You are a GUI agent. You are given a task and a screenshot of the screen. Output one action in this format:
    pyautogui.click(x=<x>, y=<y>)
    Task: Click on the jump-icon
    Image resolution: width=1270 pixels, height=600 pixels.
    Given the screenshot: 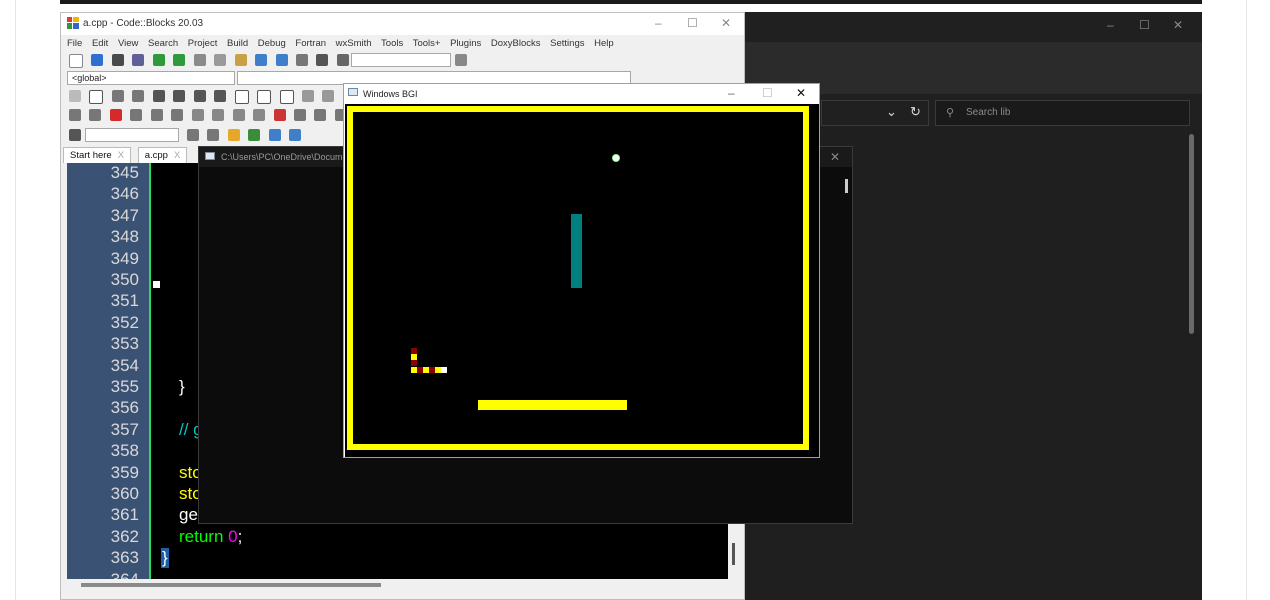 What is the action you would take?
    pyautogui.click(x=75, y=135)
    